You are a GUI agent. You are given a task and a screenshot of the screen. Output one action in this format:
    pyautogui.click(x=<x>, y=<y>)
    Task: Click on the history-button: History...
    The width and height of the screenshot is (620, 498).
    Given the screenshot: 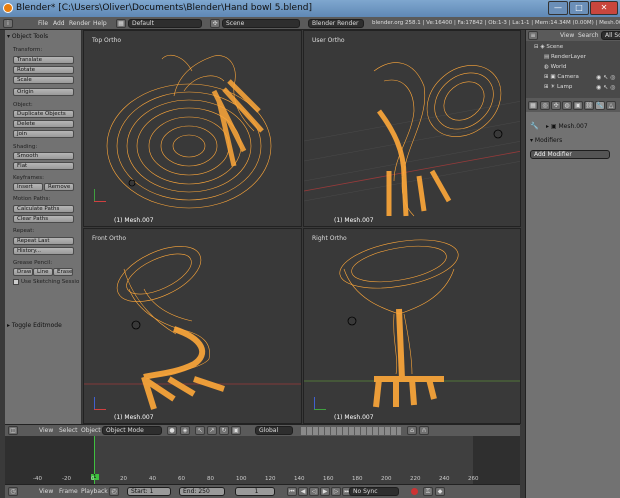 What is the action you would take?
    pyautogui.click(x=43, y=251)
    